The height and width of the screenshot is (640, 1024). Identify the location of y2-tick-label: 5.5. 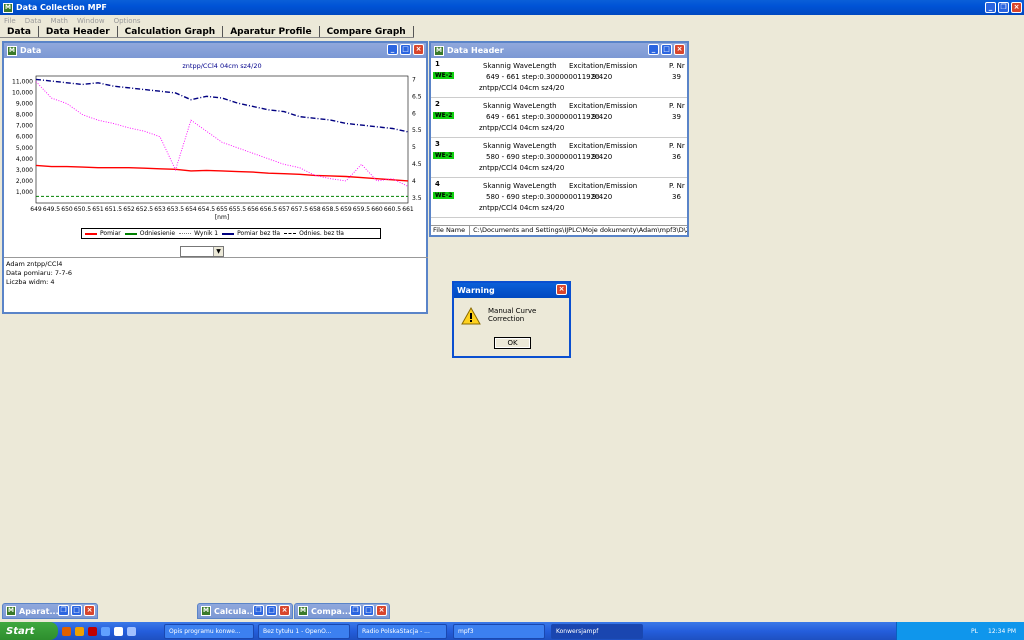
(417, 130).